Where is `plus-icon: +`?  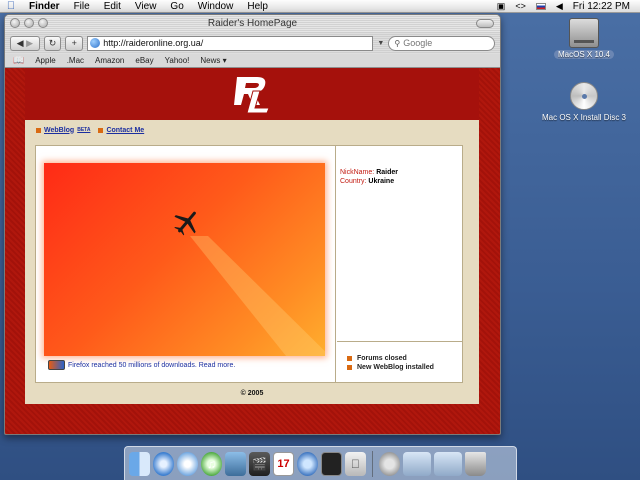 plus-icon: + is located at coordinates (74, 43).